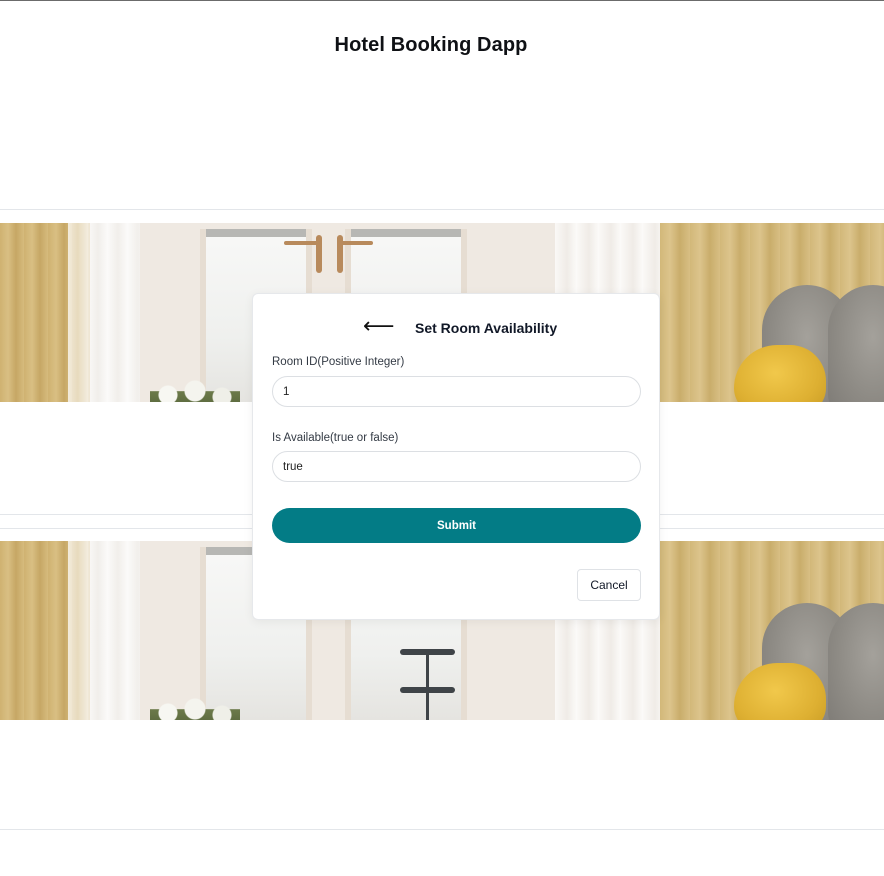 The width and height of the screenshot is (884, 876). Describe the element at coordinates (609, 585) in the screenshot. I see `cancel-button: Cancel` at that location.